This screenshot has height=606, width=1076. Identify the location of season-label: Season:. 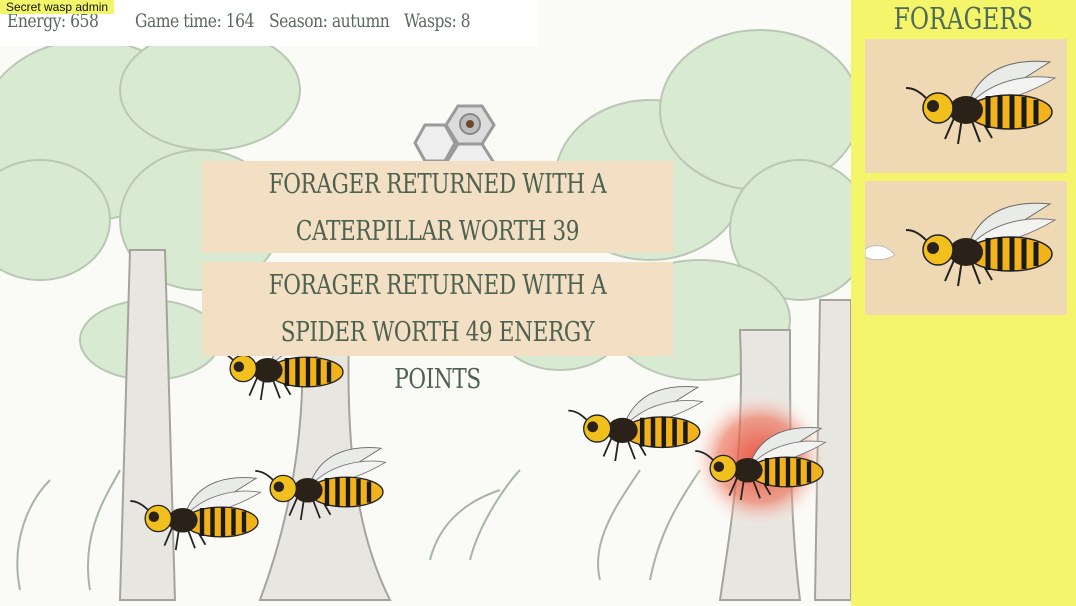
(298, 21).